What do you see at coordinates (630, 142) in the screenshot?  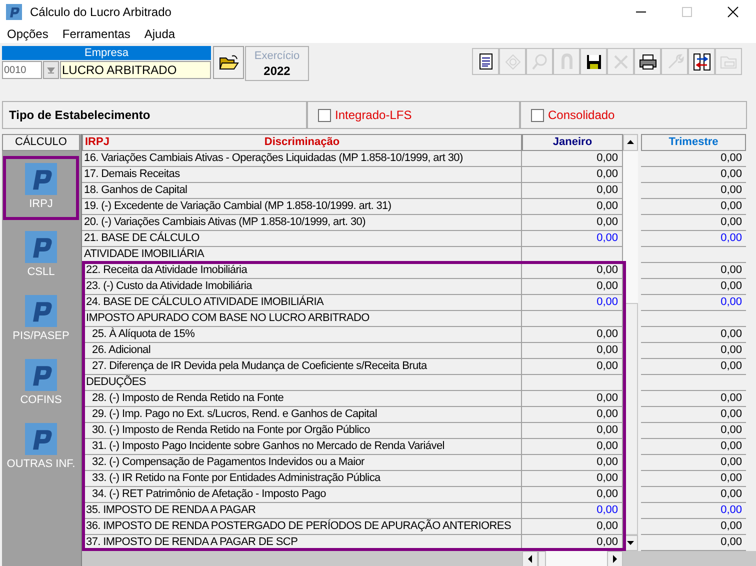 I see `scroll-up-icon` at bounding box center [630, 142].